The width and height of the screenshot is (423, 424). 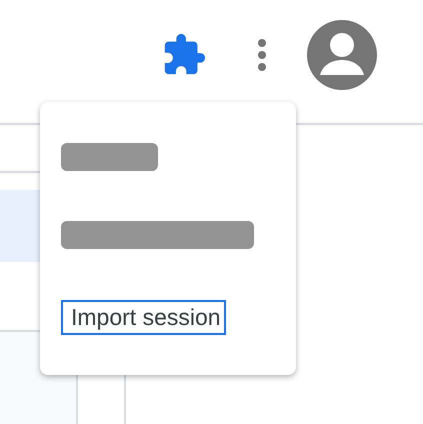 What do you see at coordinates (262, 55) in the screenshot?
I see `more-icon` at bounding box center [262, 55].